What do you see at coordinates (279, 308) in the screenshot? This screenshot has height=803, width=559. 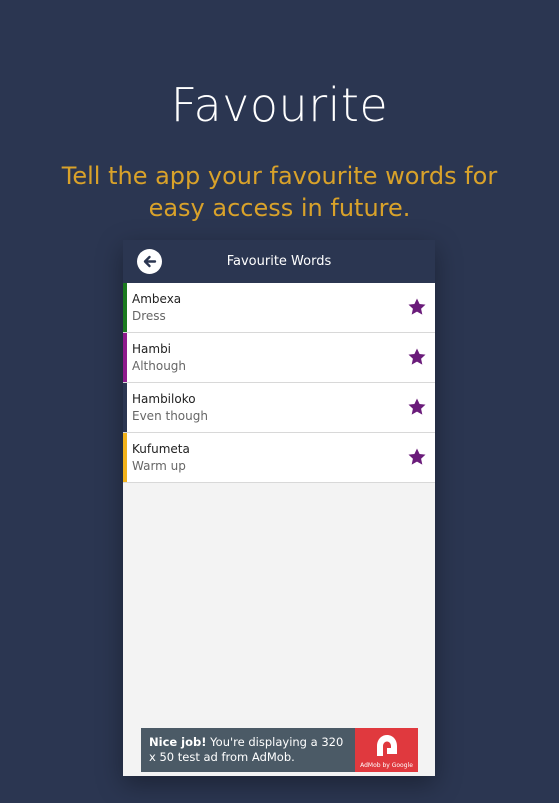 I see `list-item: Ambexa Dress` at bounding box center [279, 308].